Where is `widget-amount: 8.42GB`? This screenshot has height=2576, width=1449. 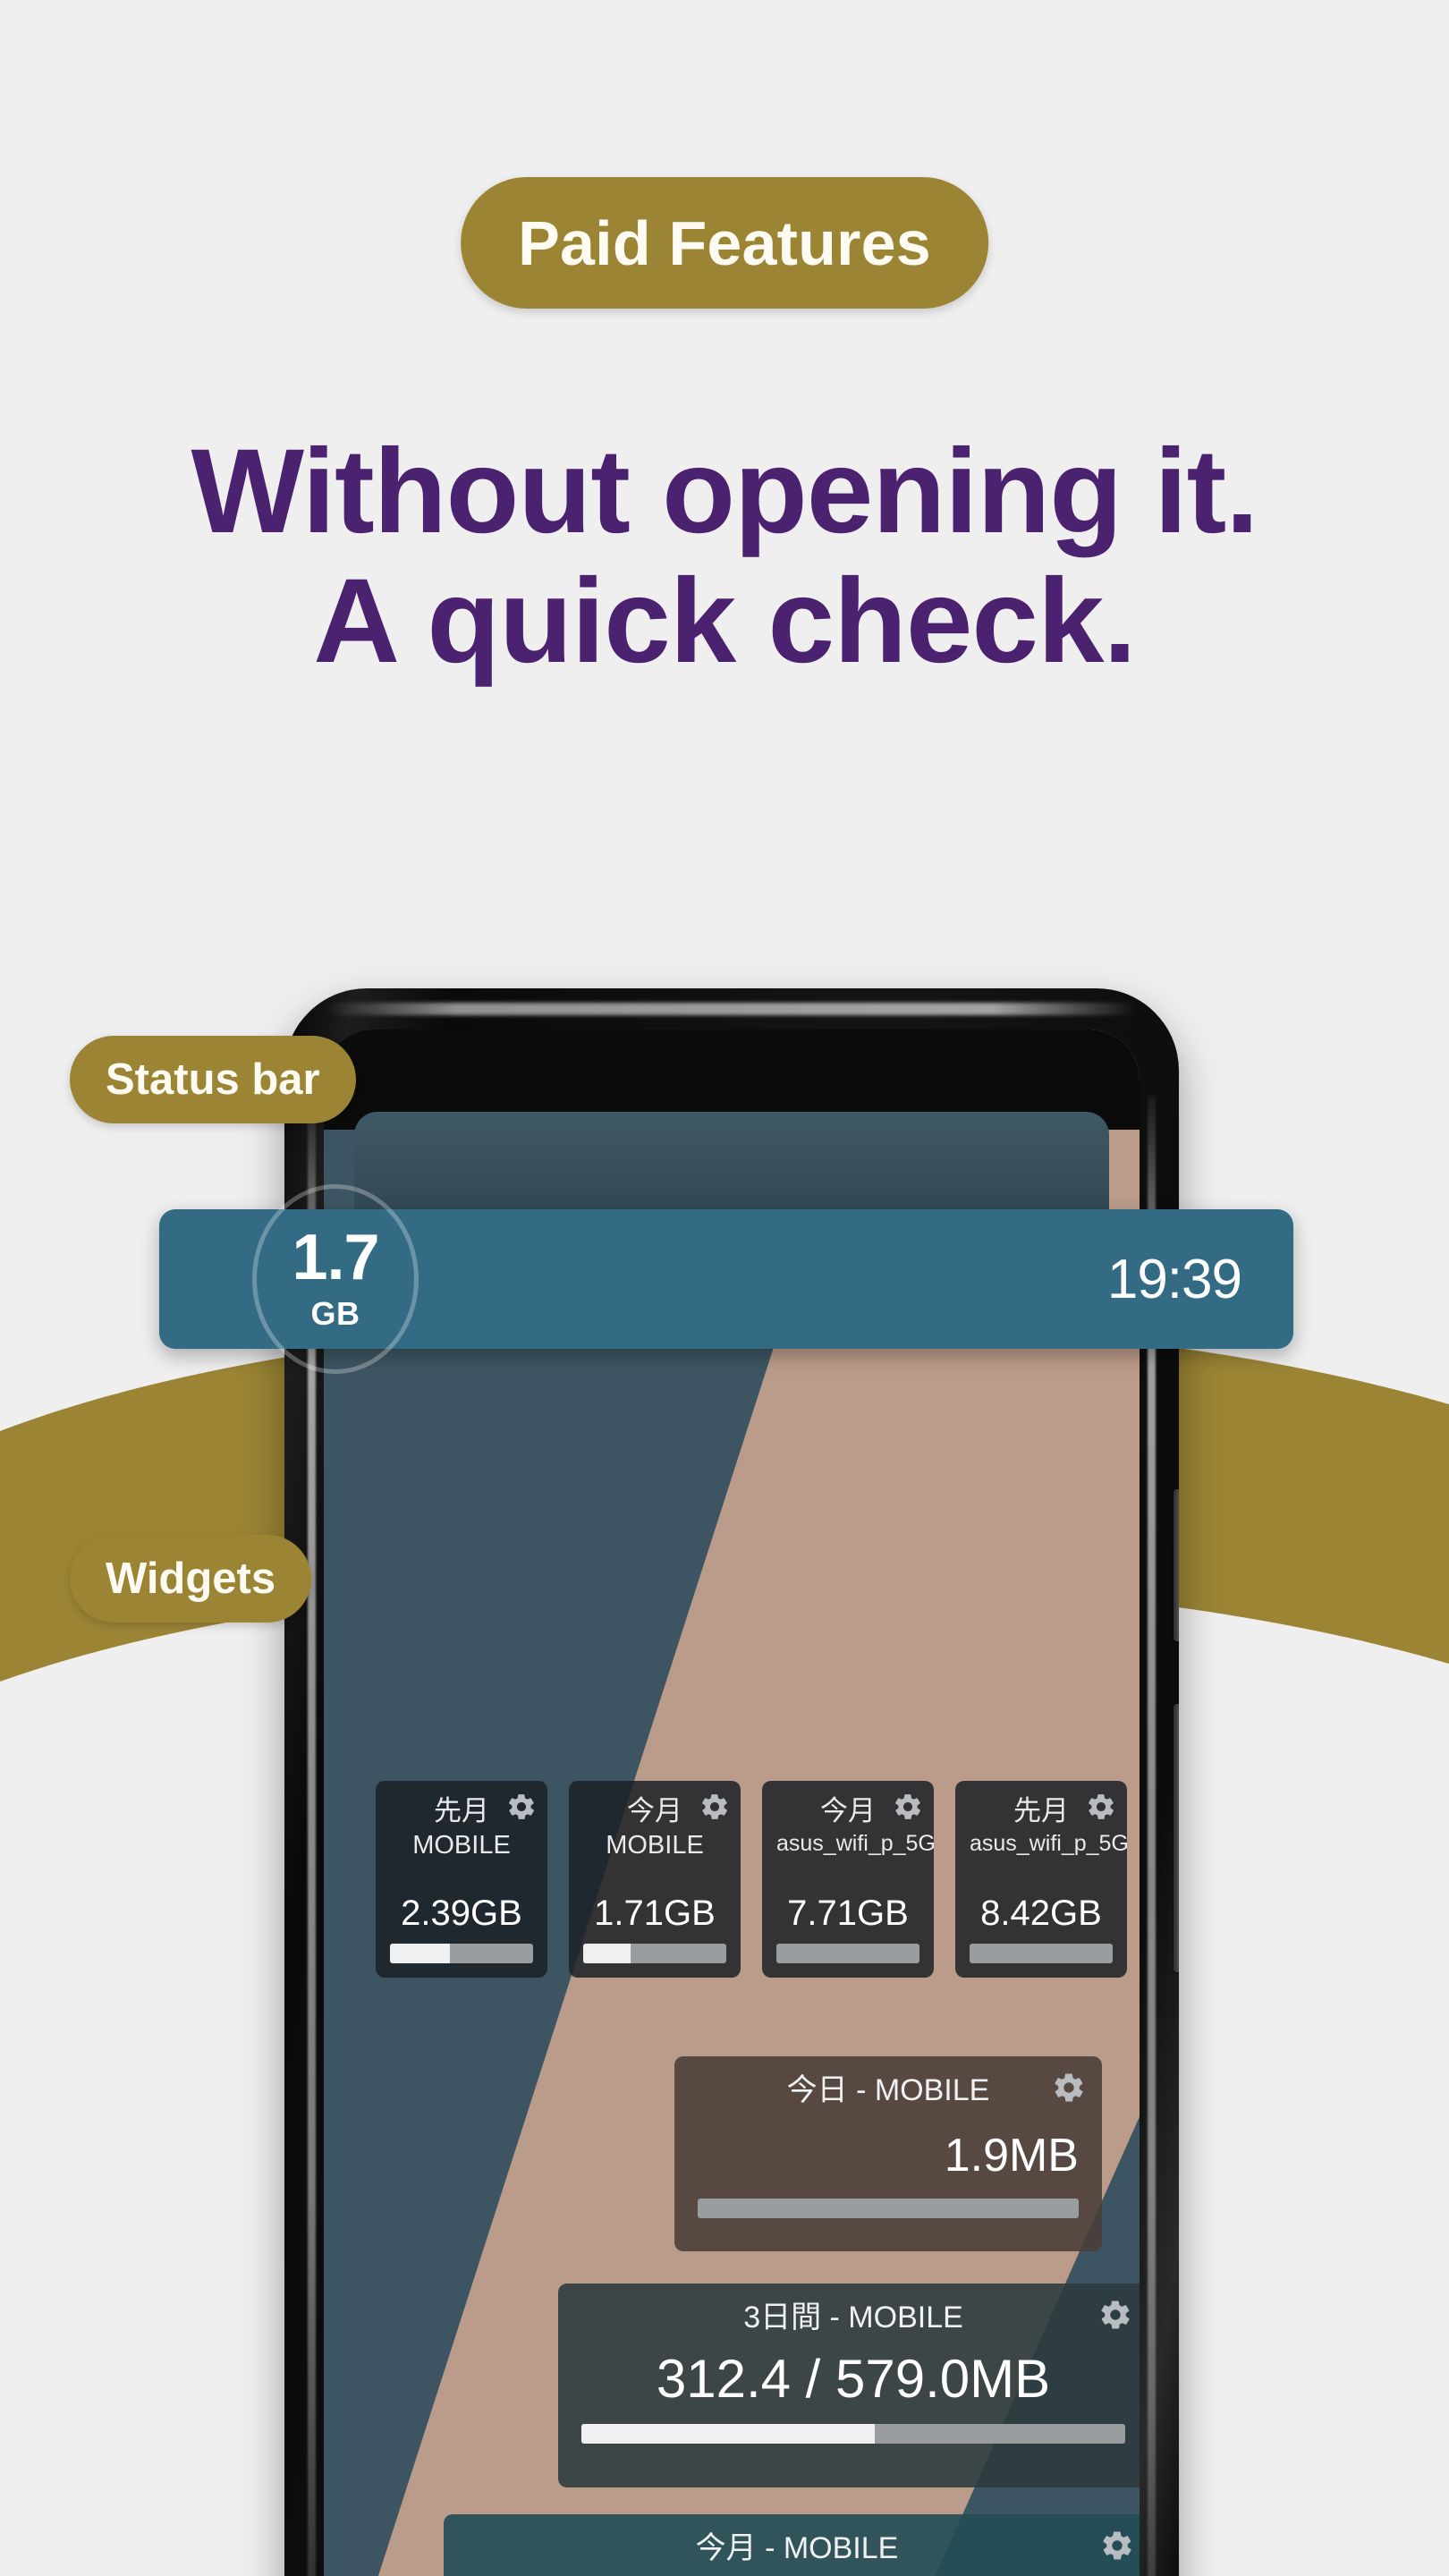 widget-amount: 8.42GB is located at coordinates (1041, 1913).